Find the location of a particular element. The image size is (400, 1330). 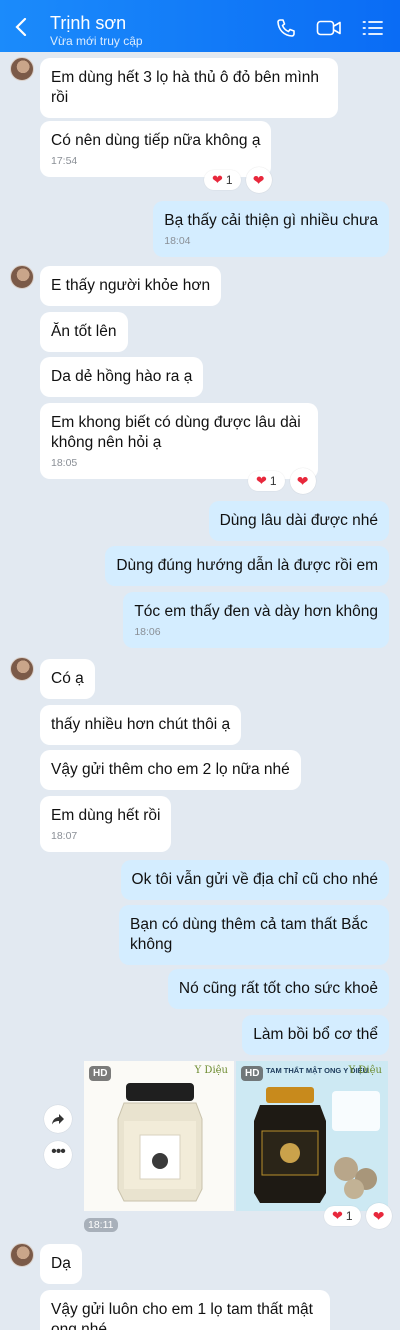

incoming-message: Da dẻ hồng hào ra ạ is located at coordinates (122, 377).